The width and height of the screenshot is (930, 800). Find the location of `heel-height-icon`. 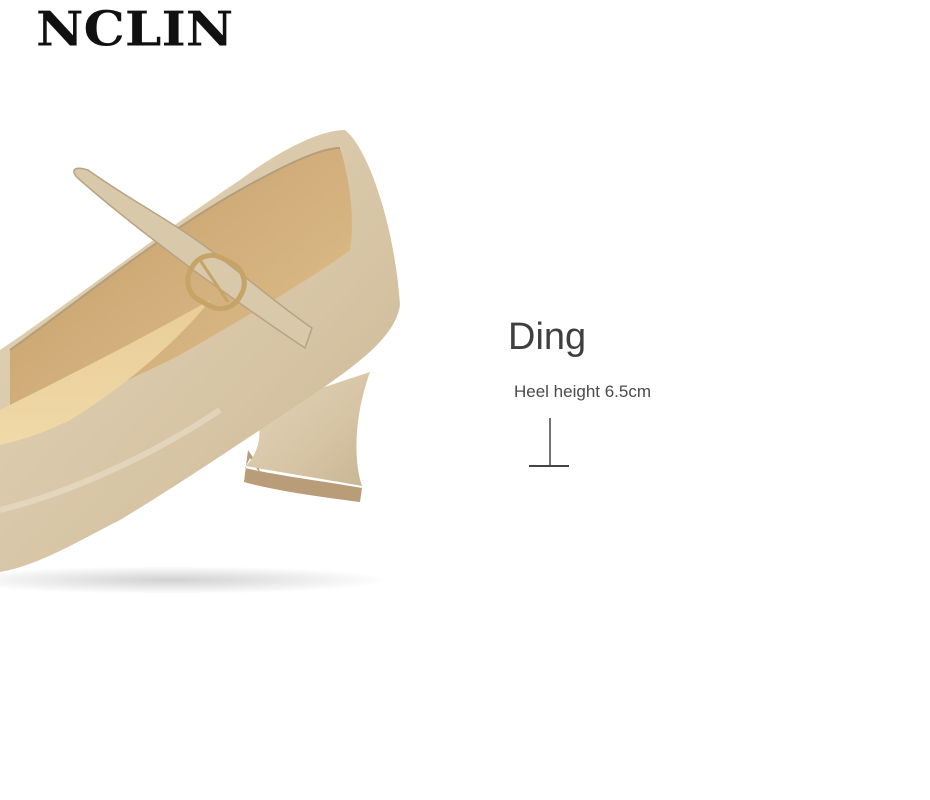

heel-height-icon is located at coordinates (549, 442).